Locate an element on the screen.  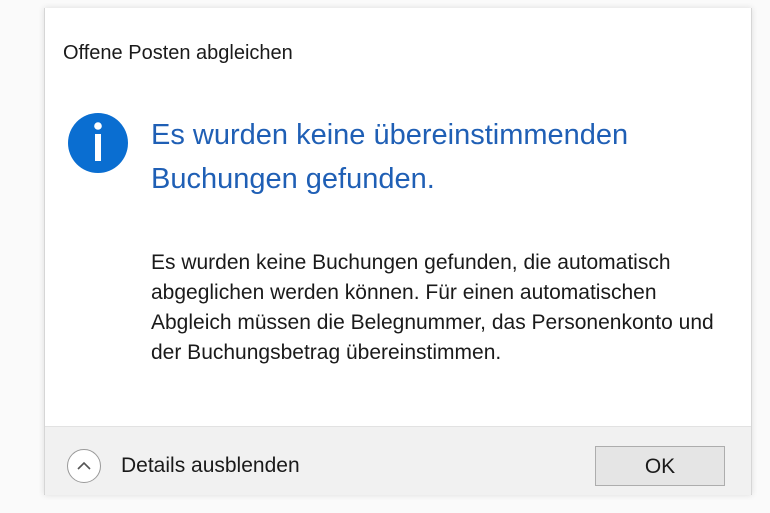
ok-button: OK is located at coordinates (660, 466).